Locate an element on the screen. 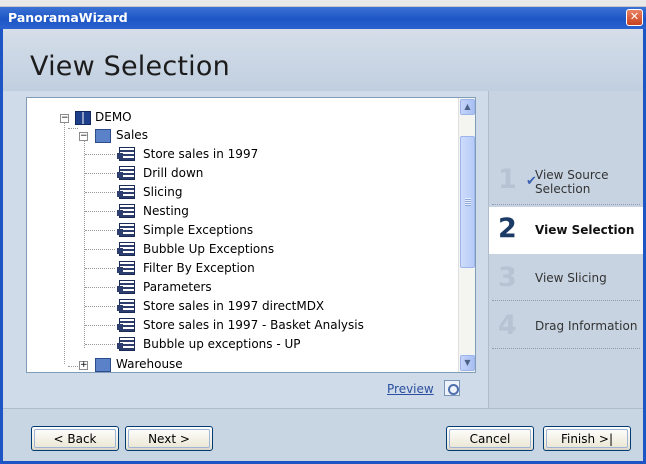 This screenshot has height=464, width=646. tree-item: Bubble up exceptions - UP is located at coordinates (222, 344).